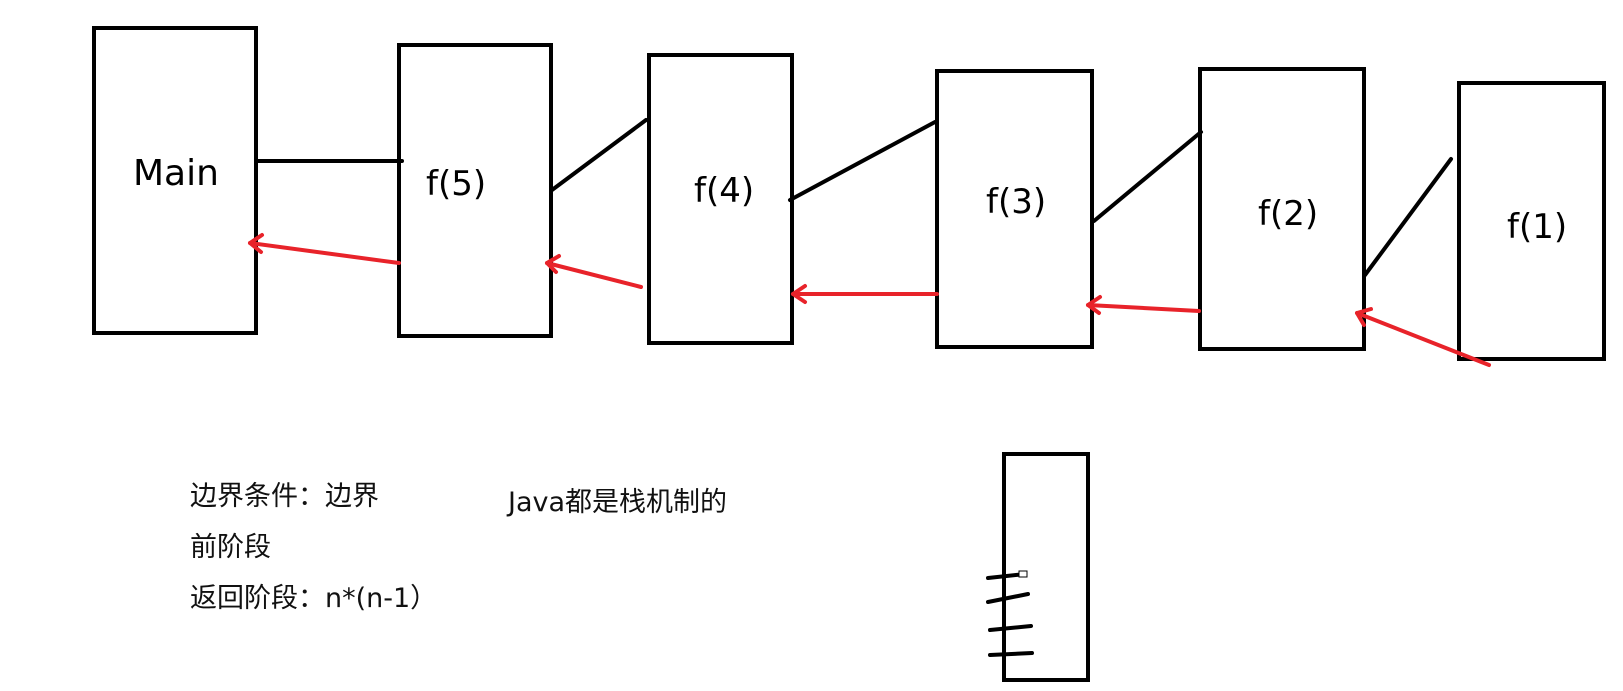  I want to click on note-java-stack: Java都是栈机制的, so click(618, 502).